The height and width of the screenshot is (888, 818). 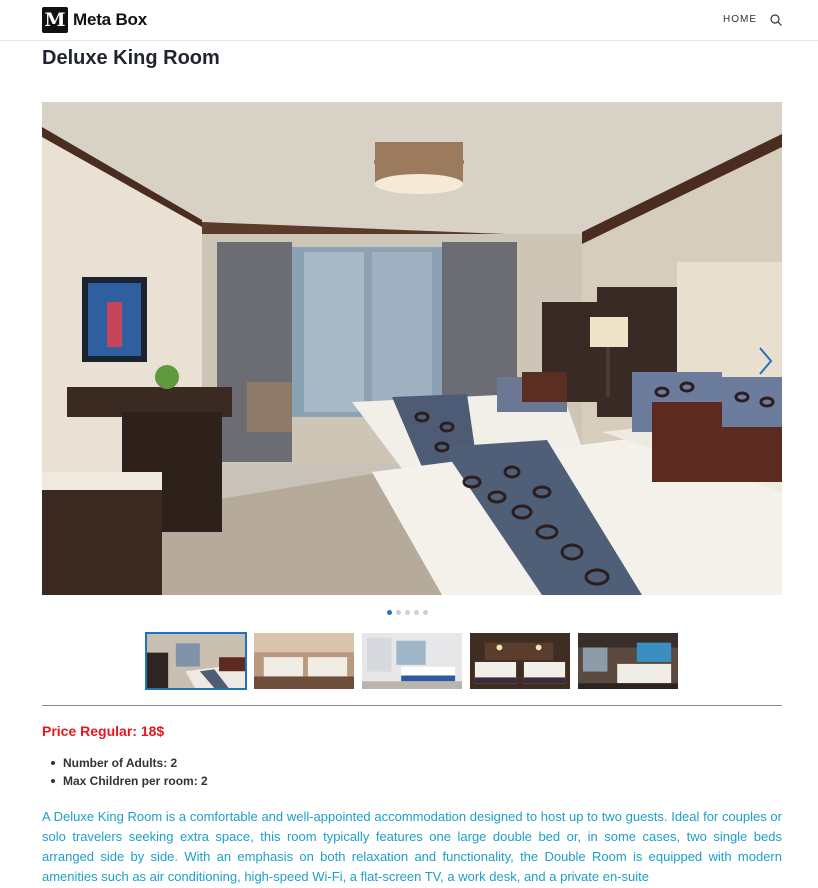 I want to click on thumbnail-strip, so click(x=415, y=661).